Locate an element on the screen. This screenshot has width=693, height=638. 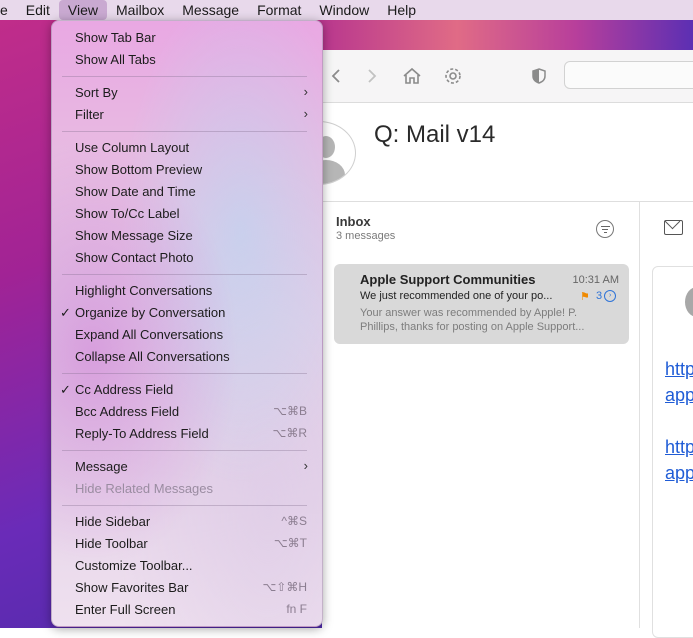
message-title: Q: Mail v14 is located at coordinates (435, 134).